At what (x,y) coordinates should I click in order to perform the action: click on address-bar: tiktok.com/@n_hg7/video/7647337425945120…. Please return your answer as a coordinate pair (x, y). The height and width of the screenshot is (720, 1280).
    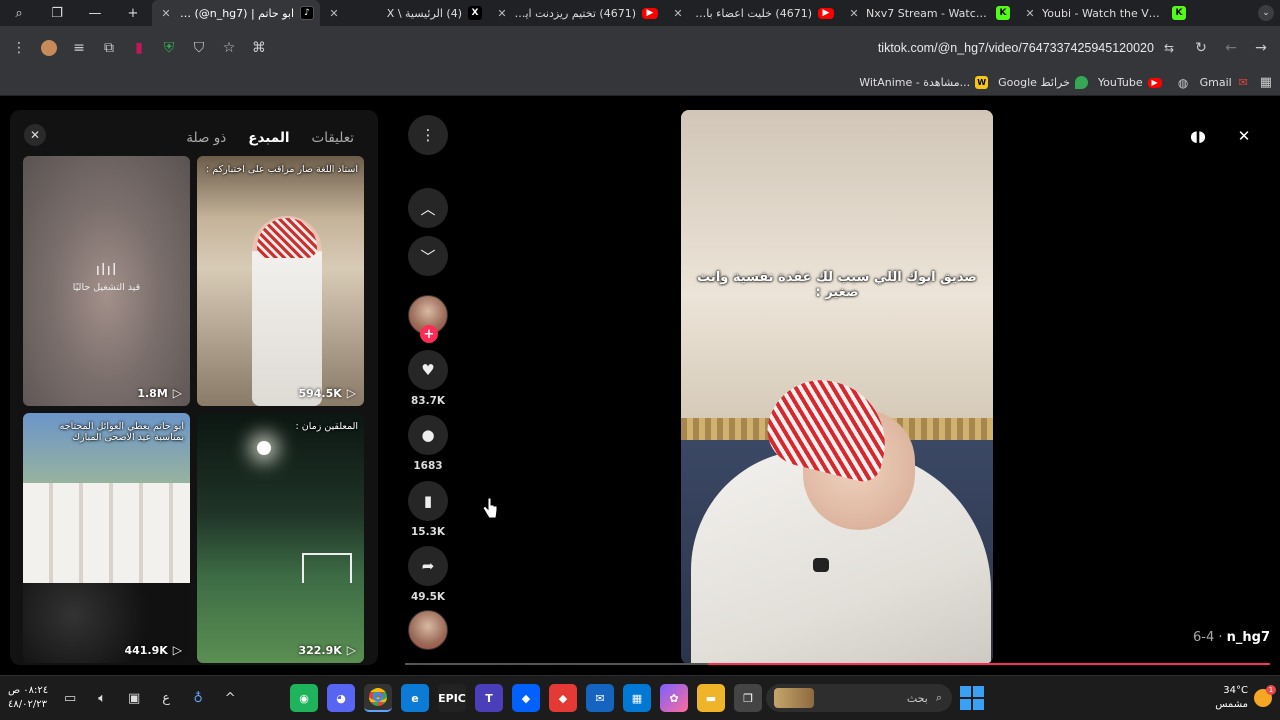
    Looking at the image, I should click on (740, 48).